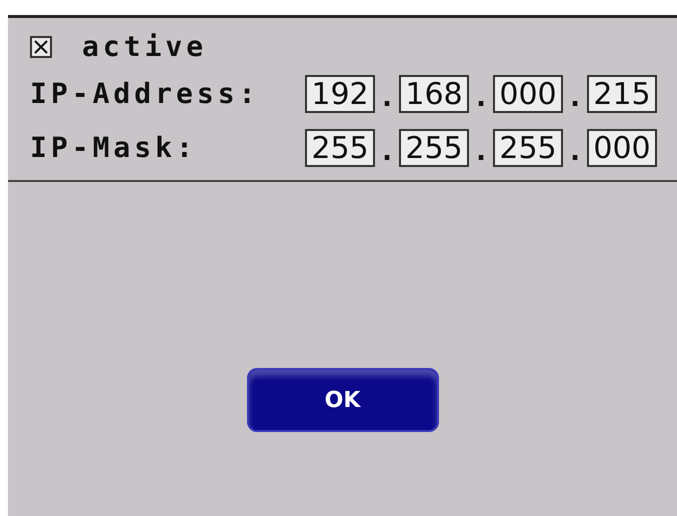 The image size is (677, 516). What do you see at coordinates (145, 47) in the screenshot?
I see `active-label: active` at bounding box center [145, 47].